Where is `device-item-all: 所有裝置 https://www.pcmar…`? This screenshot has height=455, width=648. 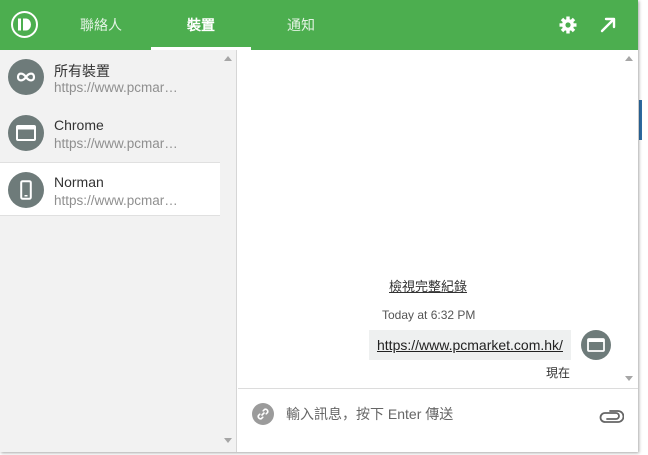 device-item-all: 所有裝置 https://www.pcmar… is located at coordinates (110, 77).